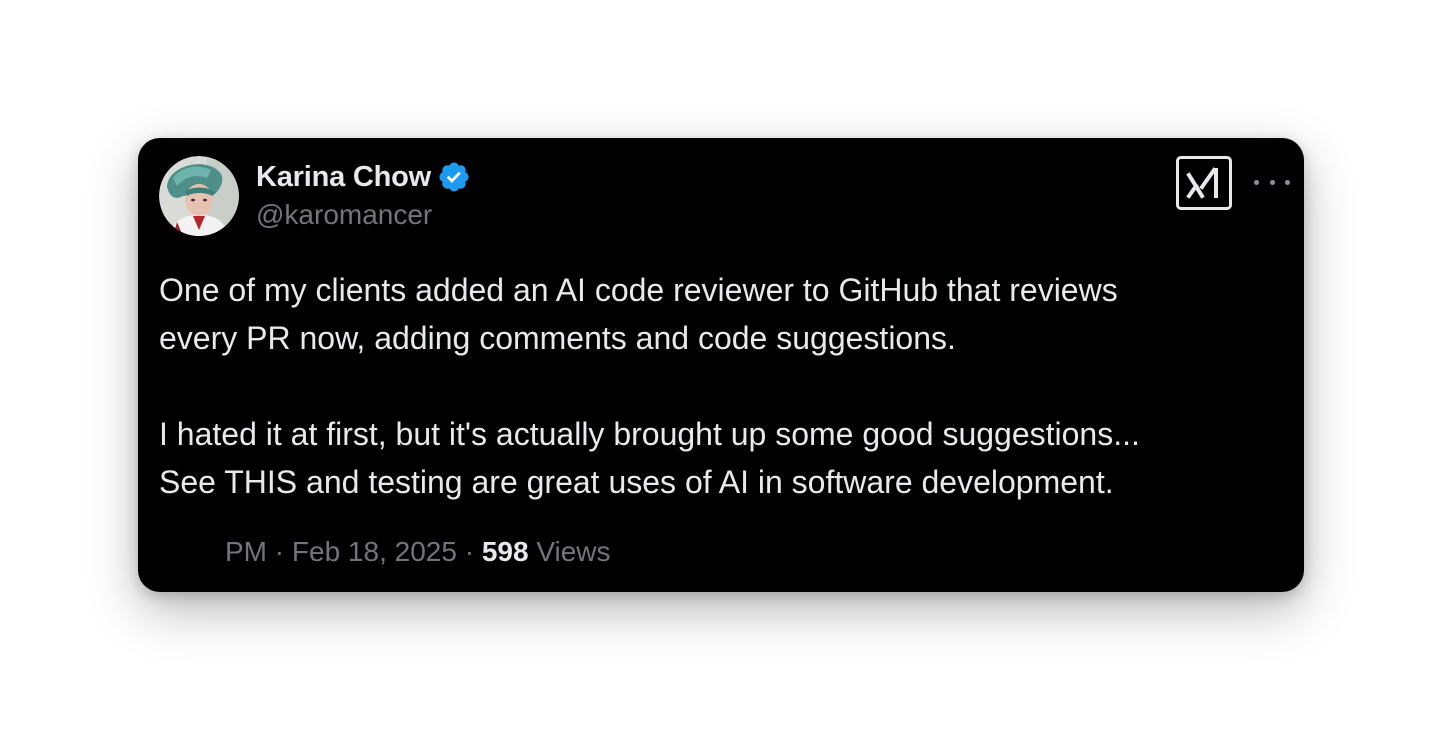 Image resolution: width=1442 pixels, height=730 pixels. I want to click on tweet-time: PM, so click(246, 551).